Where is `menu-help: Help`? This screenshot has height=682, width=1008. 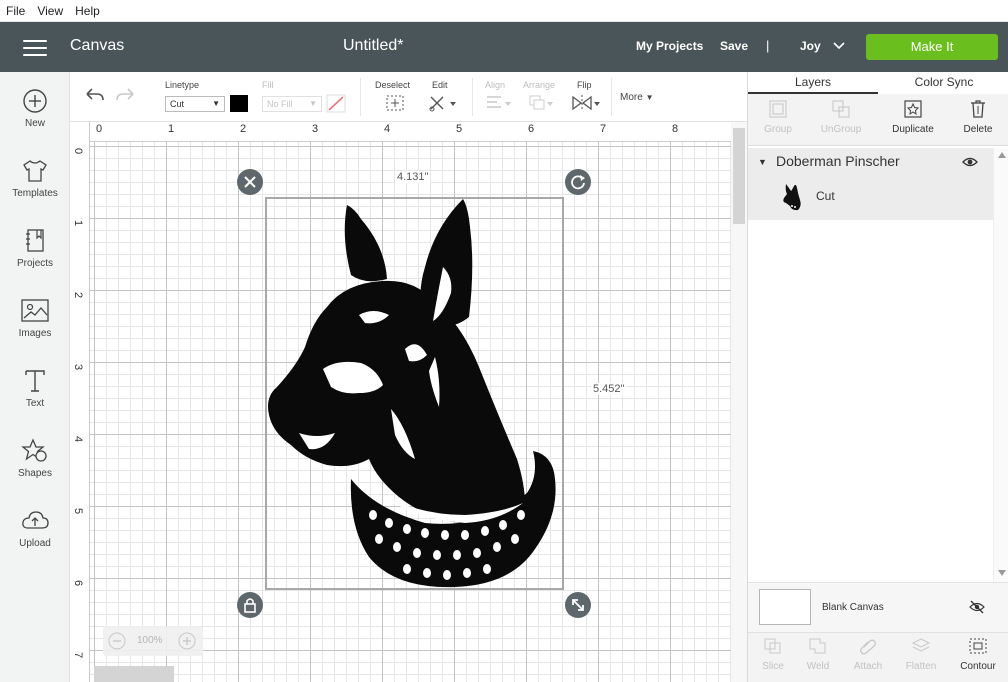
menu-help: Help is located at coordinates (87, 11).